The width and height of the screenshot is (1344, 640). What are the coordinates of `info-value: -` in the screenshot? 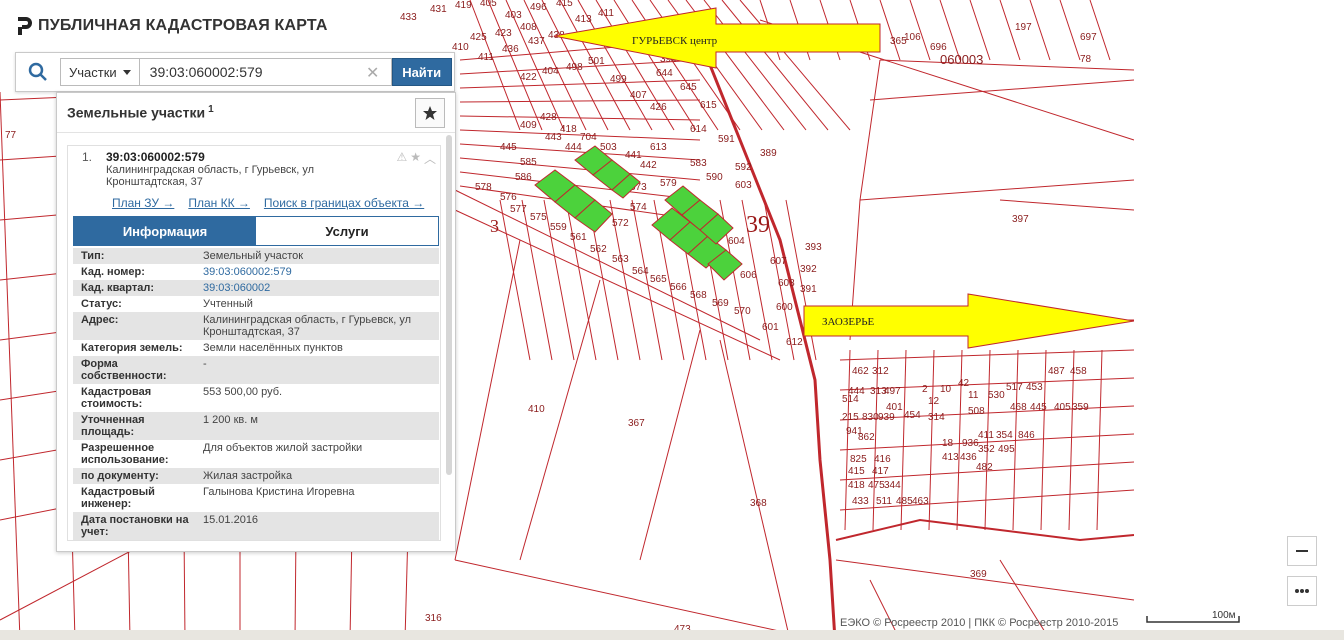 It's located at (205, 364).